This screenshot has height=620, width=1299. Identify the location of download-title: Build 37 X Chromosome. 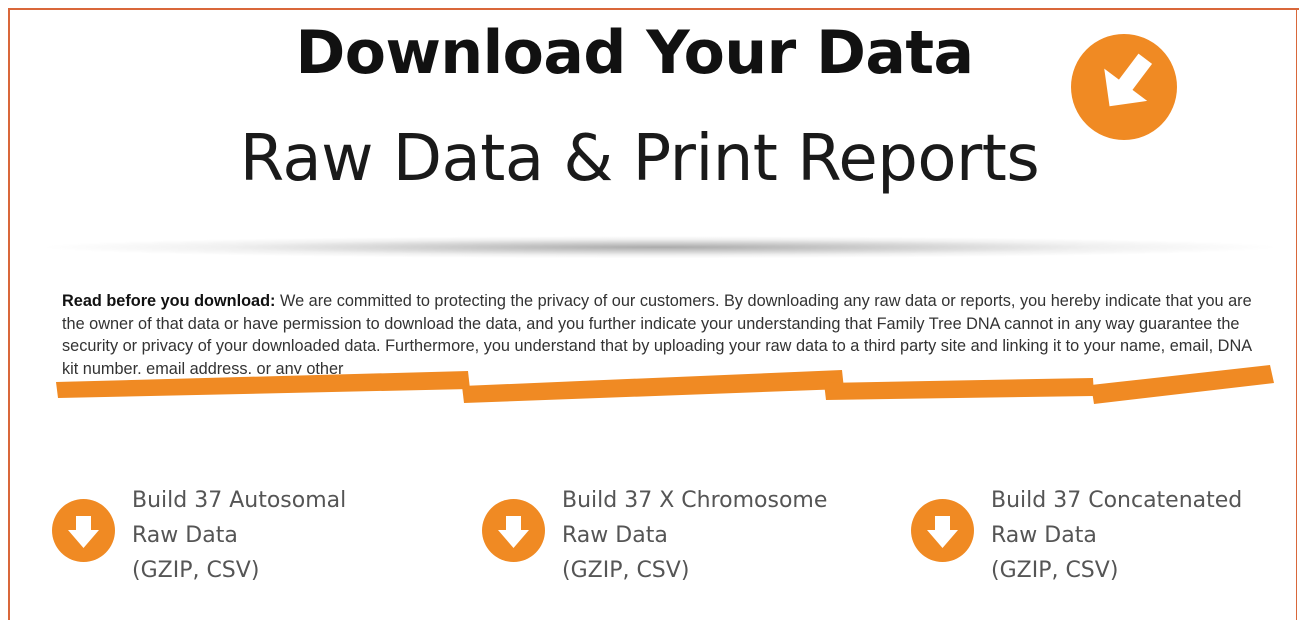
(695, 500).